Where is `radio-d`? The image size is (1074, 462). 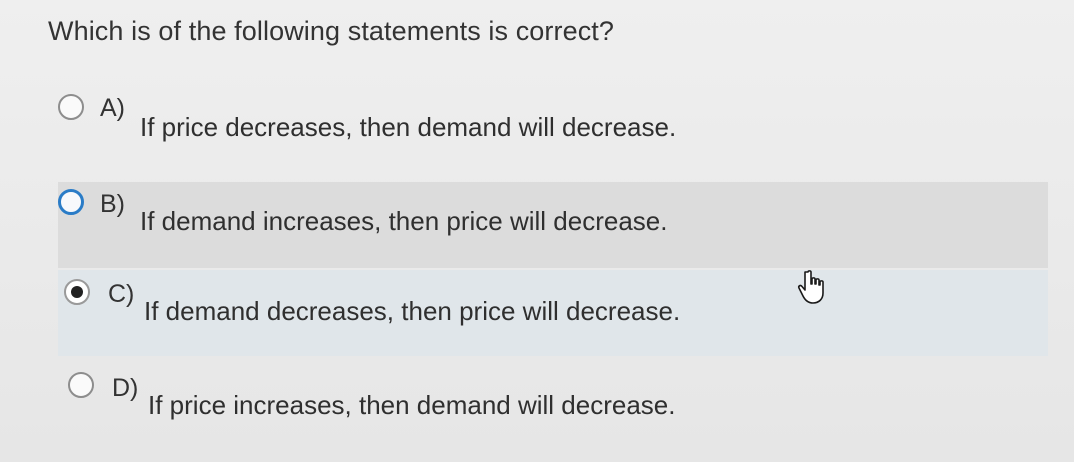
radio-d is located at coordinates (81, 385).